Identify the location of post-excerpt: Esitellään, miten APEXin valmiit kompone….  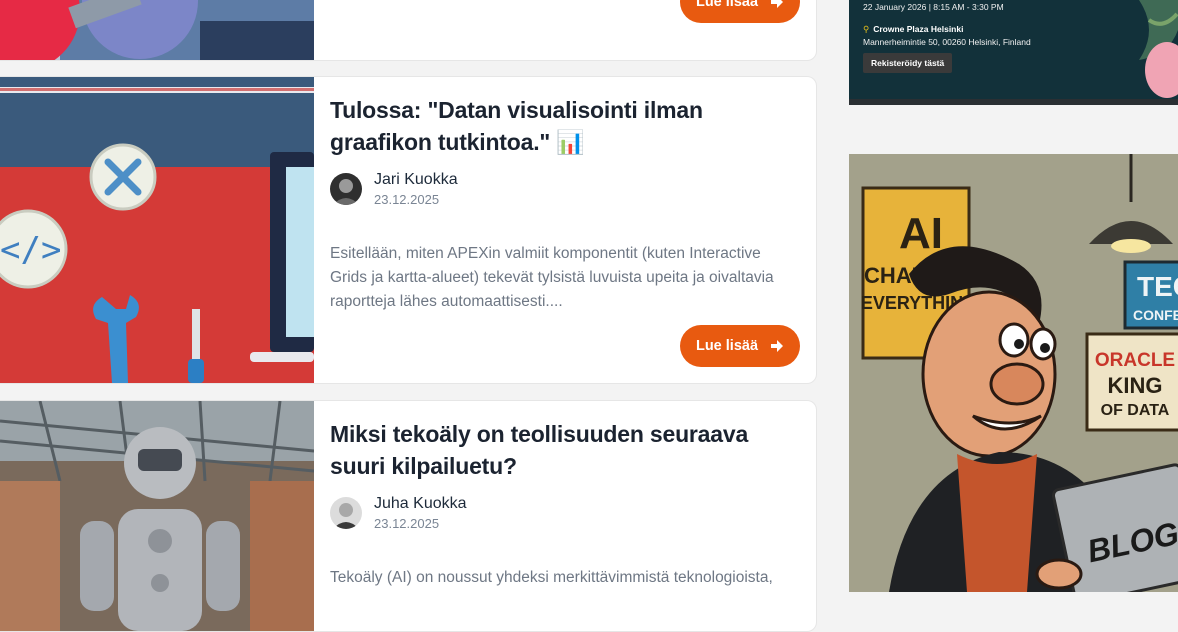
(552, 277).